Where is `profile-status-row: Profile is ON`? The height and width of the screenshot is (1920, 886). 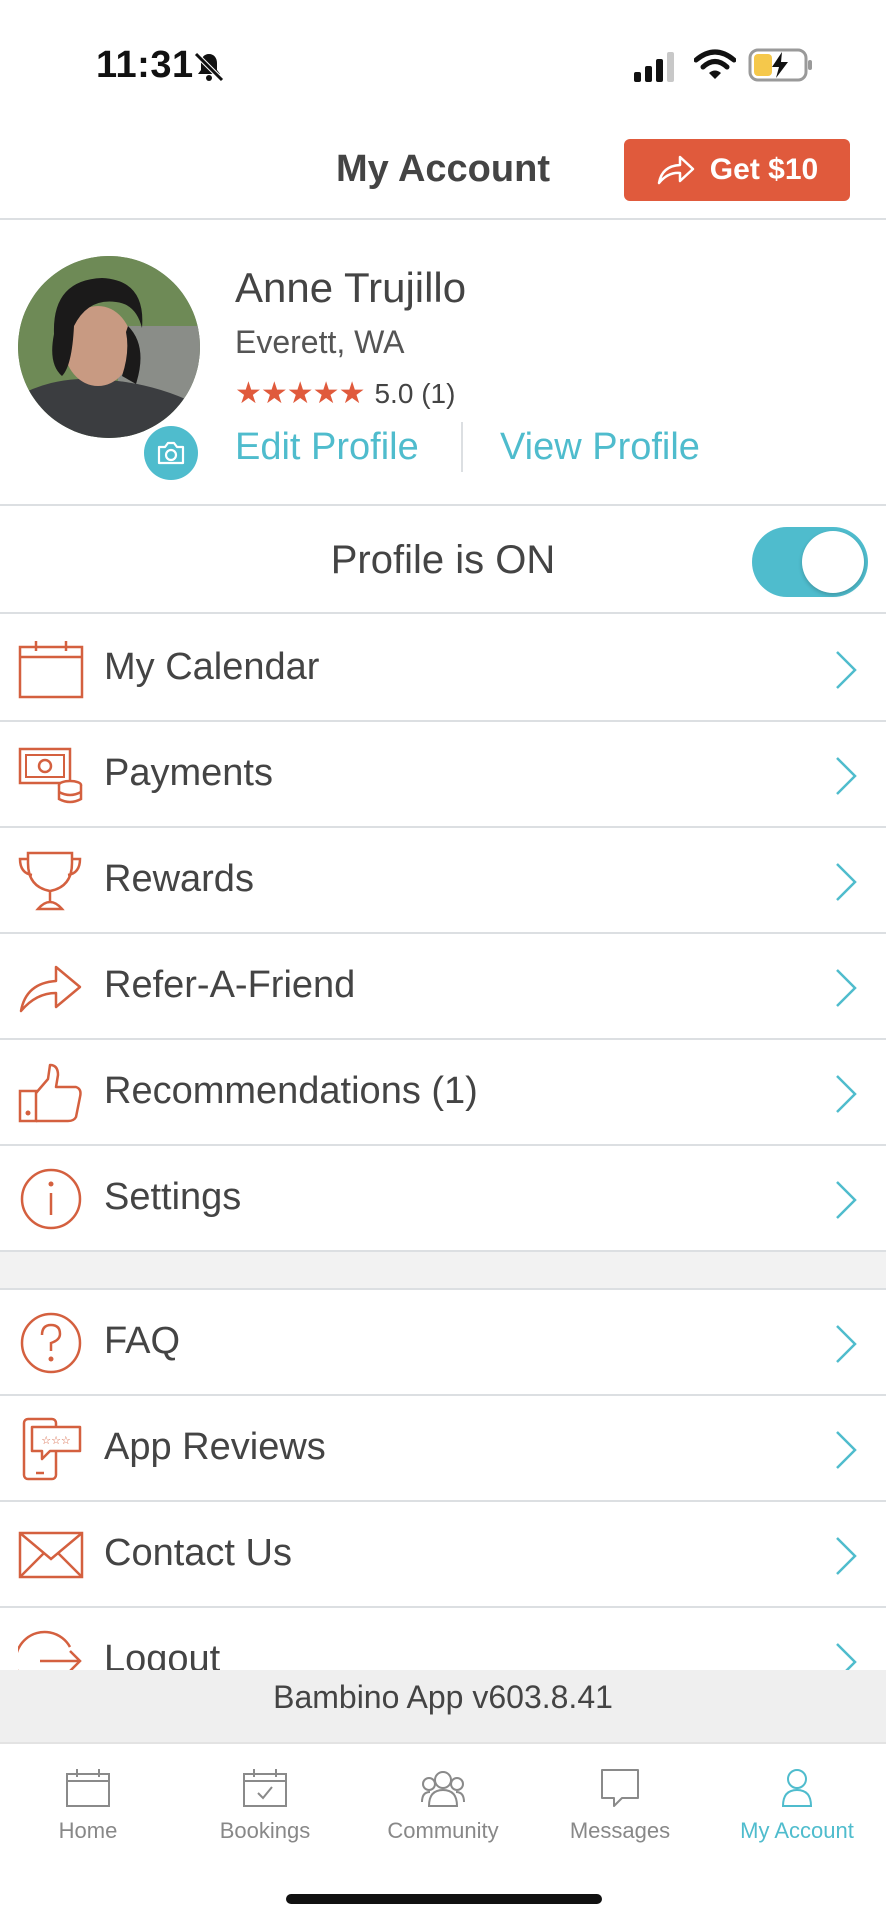
profile-status-row: Profile is ON is located at coordinates (443, 561).